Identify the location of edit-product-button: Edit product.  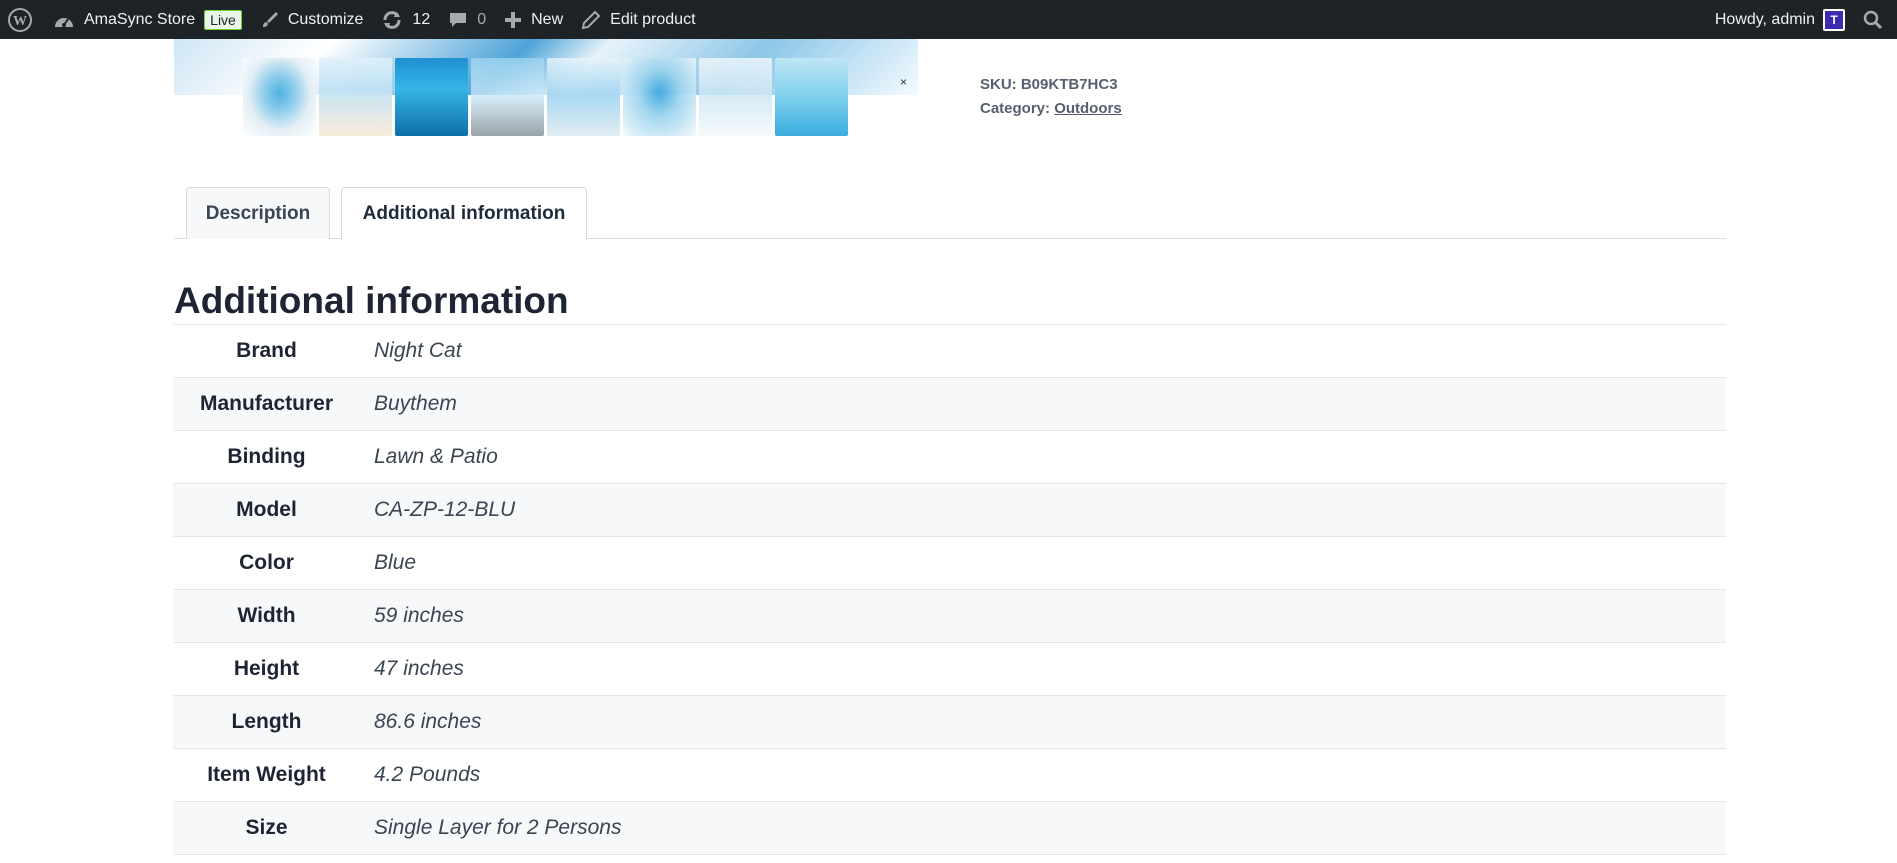
(638, 19).